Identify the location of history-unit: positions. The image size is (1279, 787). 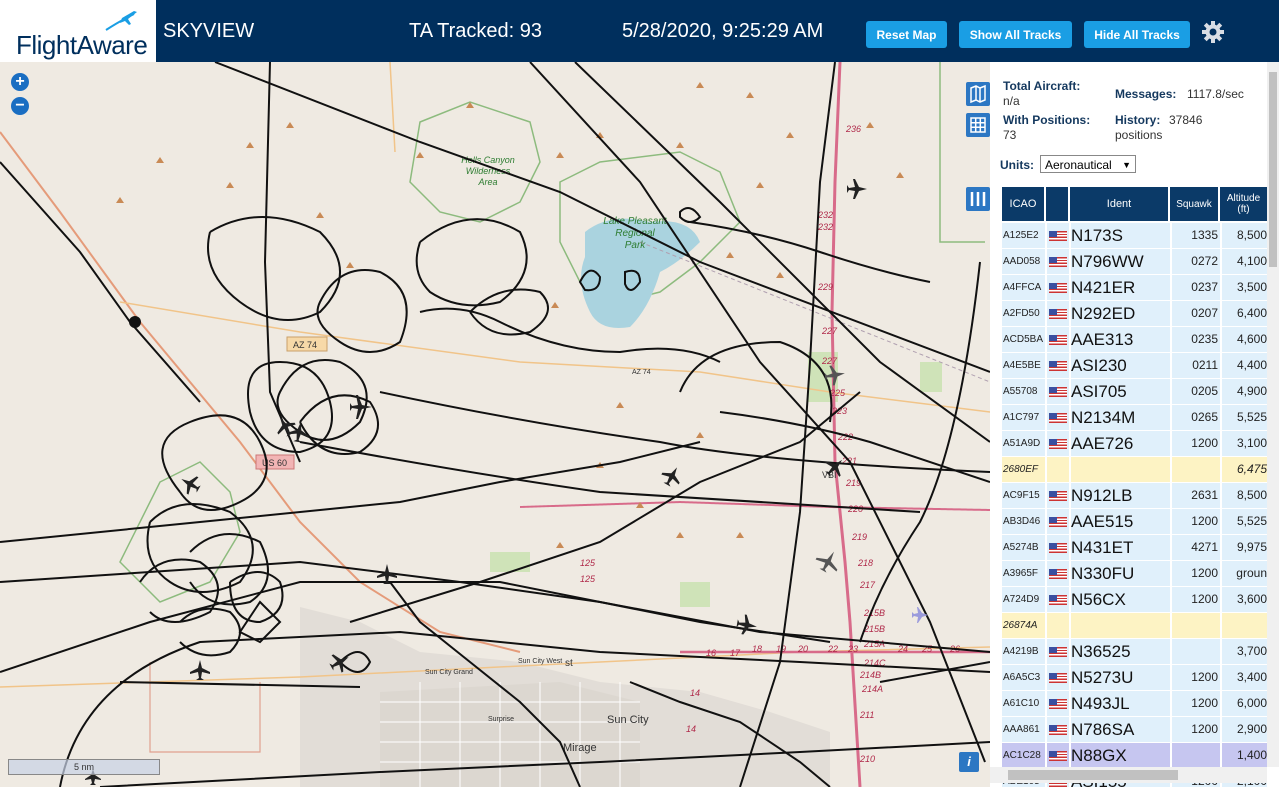
(1139, 135).